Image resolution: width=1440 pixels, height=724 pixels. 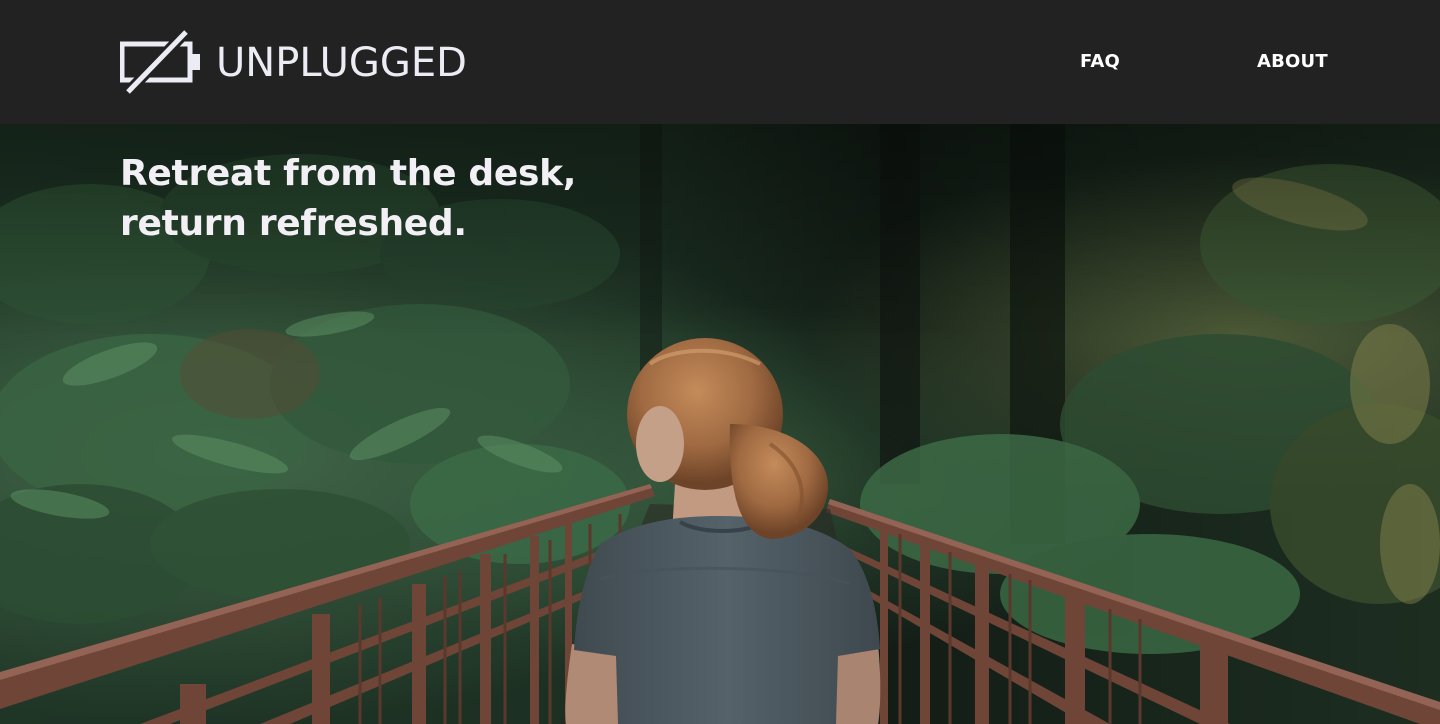 What do you see at coordinates (1292, 62) in the screenshot?
I see `nav-about-link: ABOUT` at bounding box center [1292, 62].